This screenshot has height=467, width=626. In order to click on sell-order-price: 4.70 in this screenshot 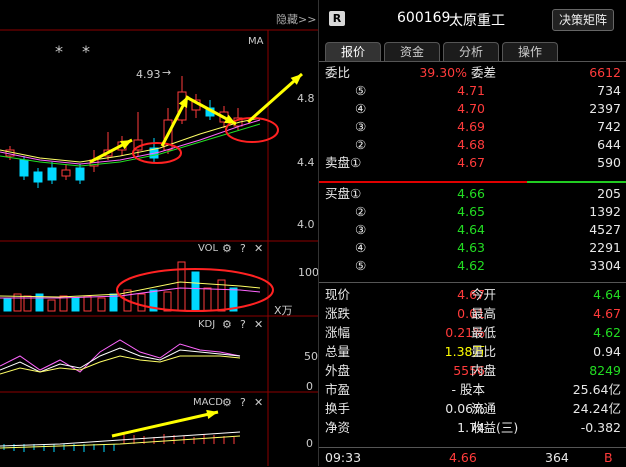, I will do `click(471, 108)`.